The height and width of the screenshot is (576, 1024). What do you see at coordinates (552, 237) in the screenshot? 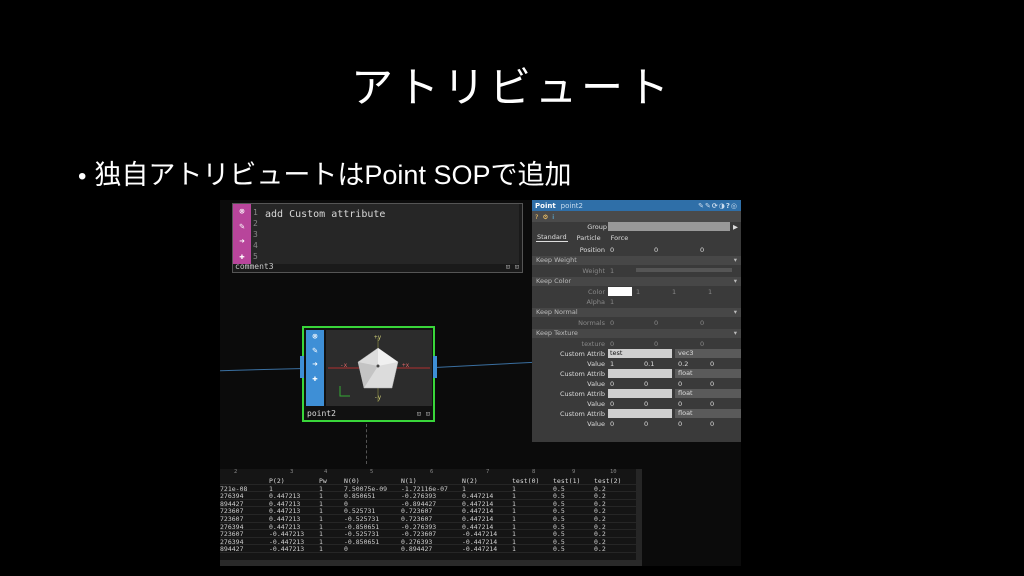
I see `tab-standard: Standard` at bounding box center [552, 237].